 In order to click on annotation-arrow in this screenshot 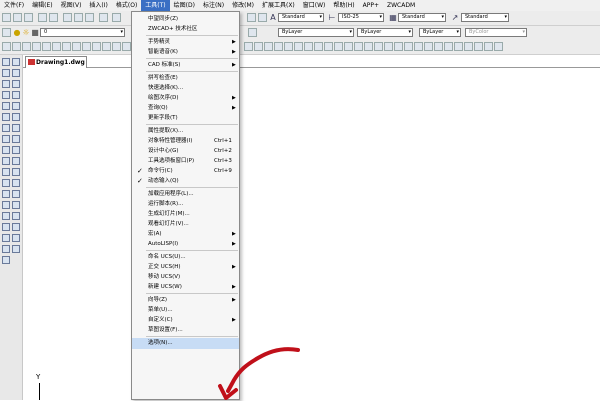, I will do `click(259, 373)`.